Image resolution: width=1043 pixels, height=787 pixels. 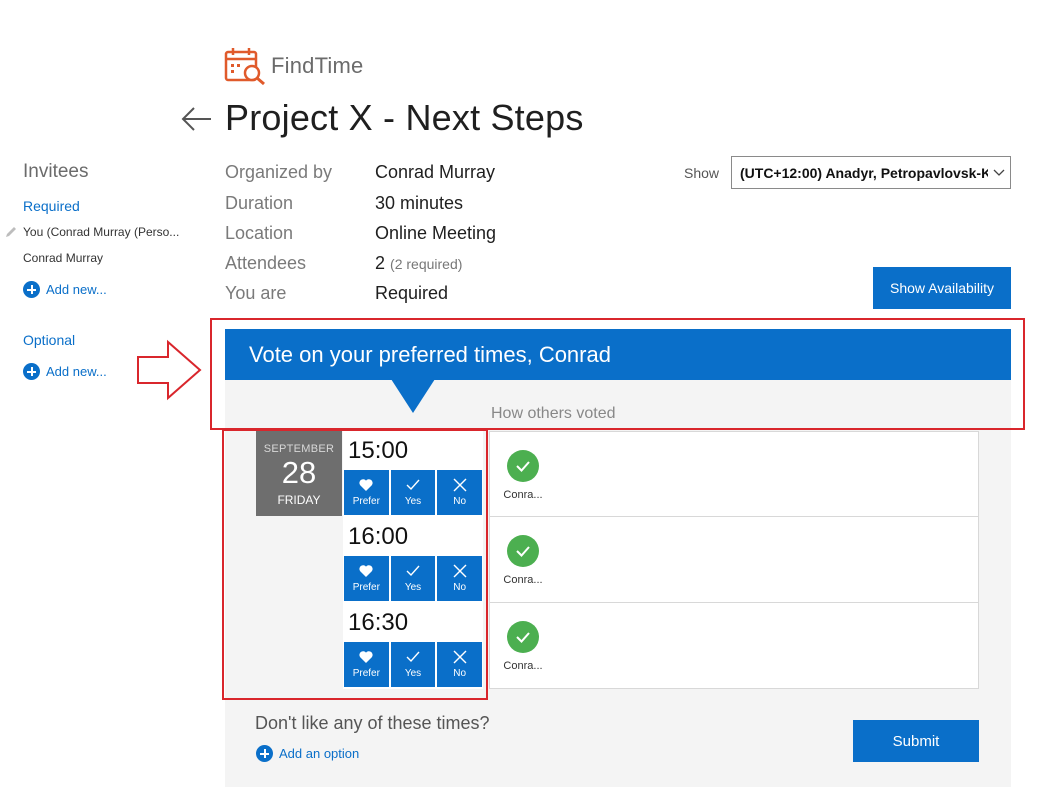 What do you see at coordinates (256, 293) in the screenshot?
I see `you-are-label: You are` at bounding box center [256, 293].